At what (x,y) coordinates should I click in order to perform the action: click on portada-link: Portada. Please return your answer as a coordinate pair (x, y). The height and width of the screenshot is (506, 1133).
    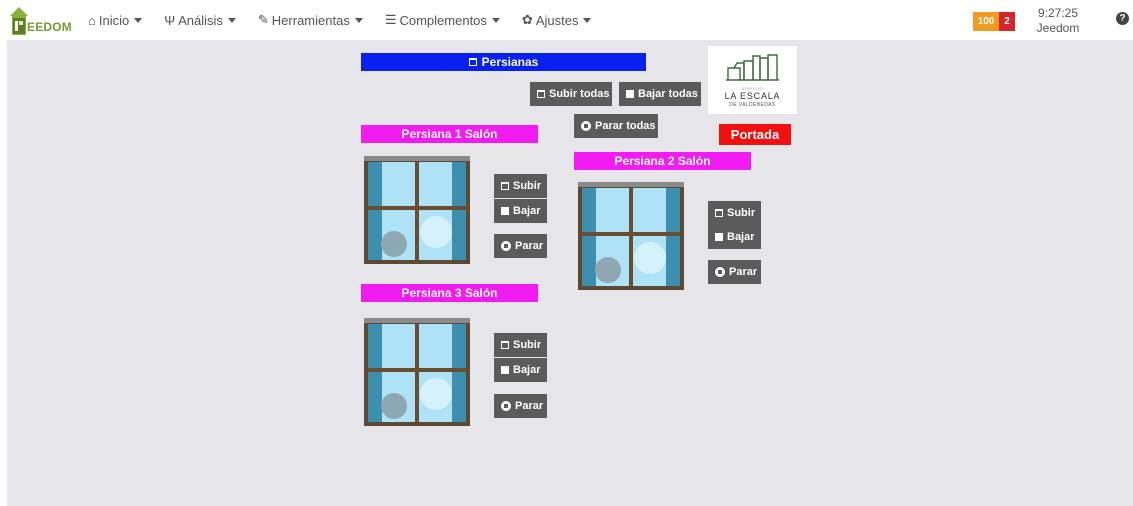
    Looking at the image, I should click on (755, 134).